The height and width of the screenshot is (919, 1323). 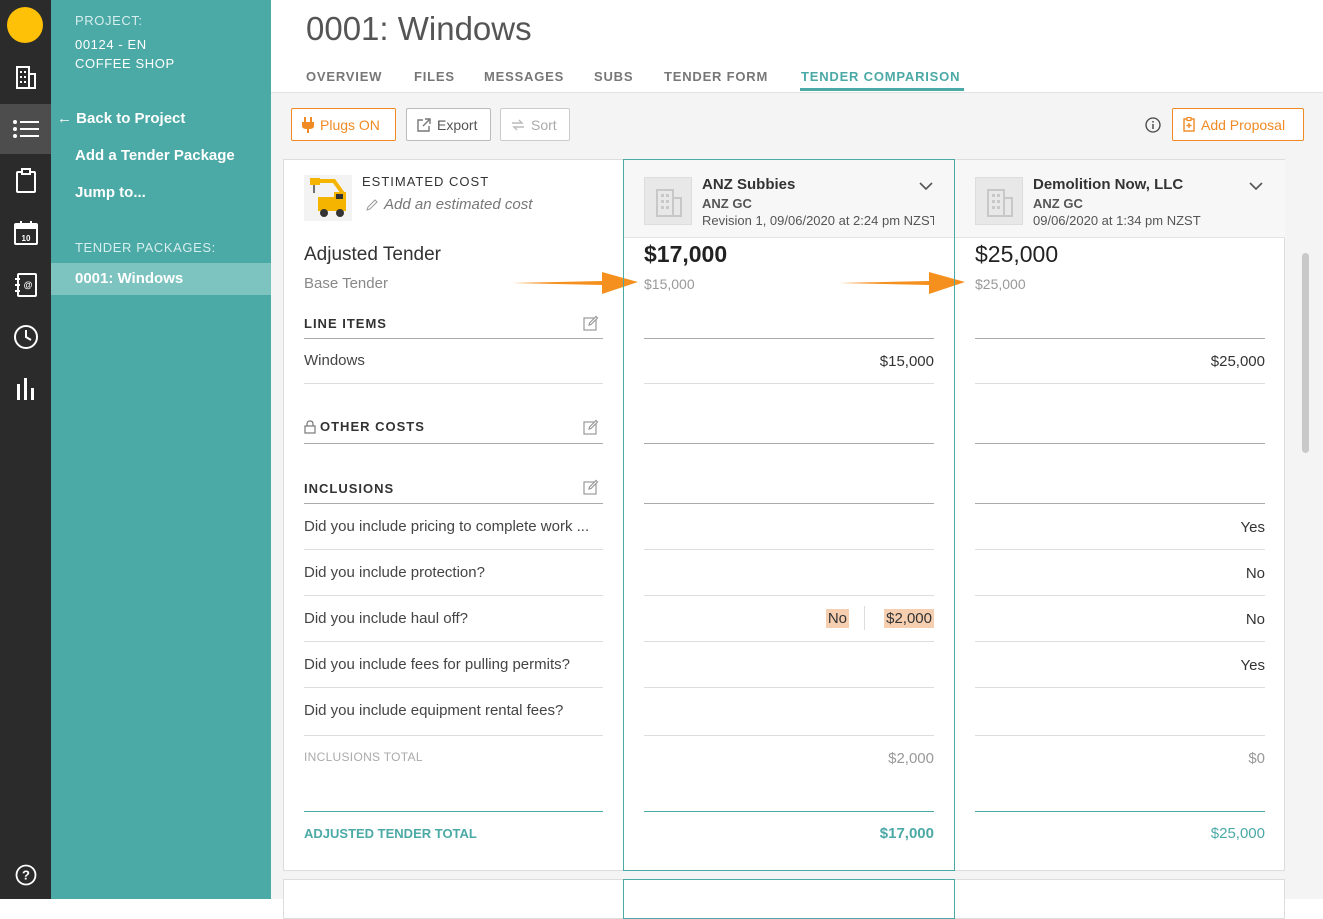 I want to click on inclusion-amount: $2,000, so click(x=904, y=618).